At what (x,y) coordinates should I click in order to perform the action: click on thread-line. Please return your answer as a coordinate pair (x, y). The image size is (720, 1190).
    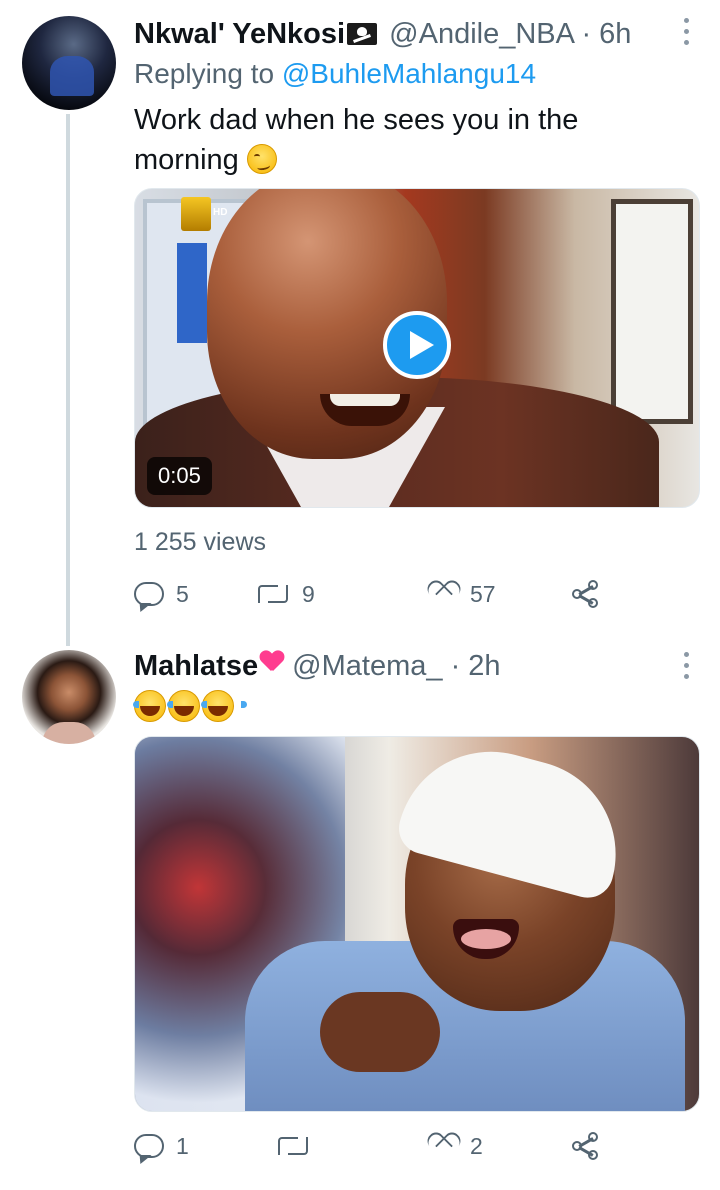
    Looking at the image, I should click on (68, 380).